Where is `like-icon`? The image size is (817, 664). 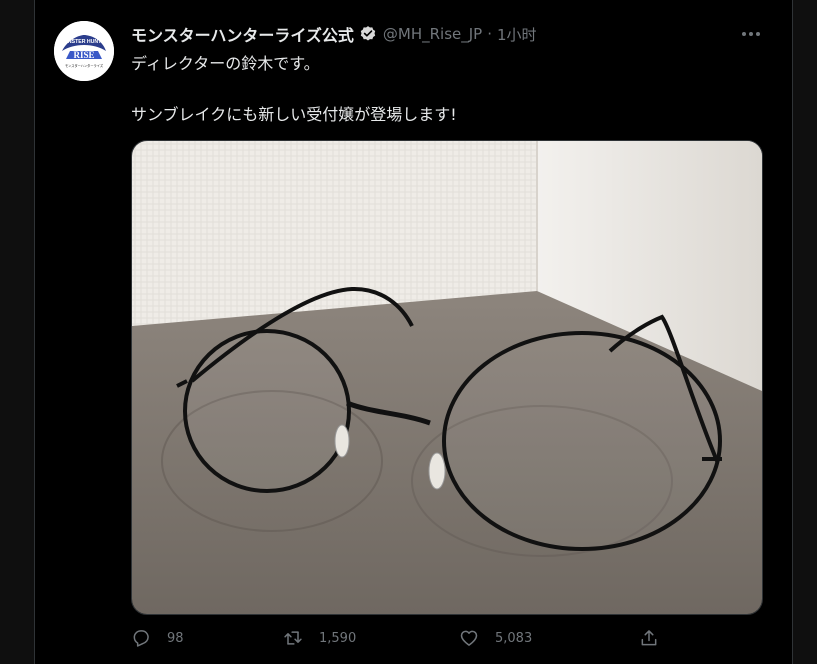
like-icon is located at coordinates (469, 638).